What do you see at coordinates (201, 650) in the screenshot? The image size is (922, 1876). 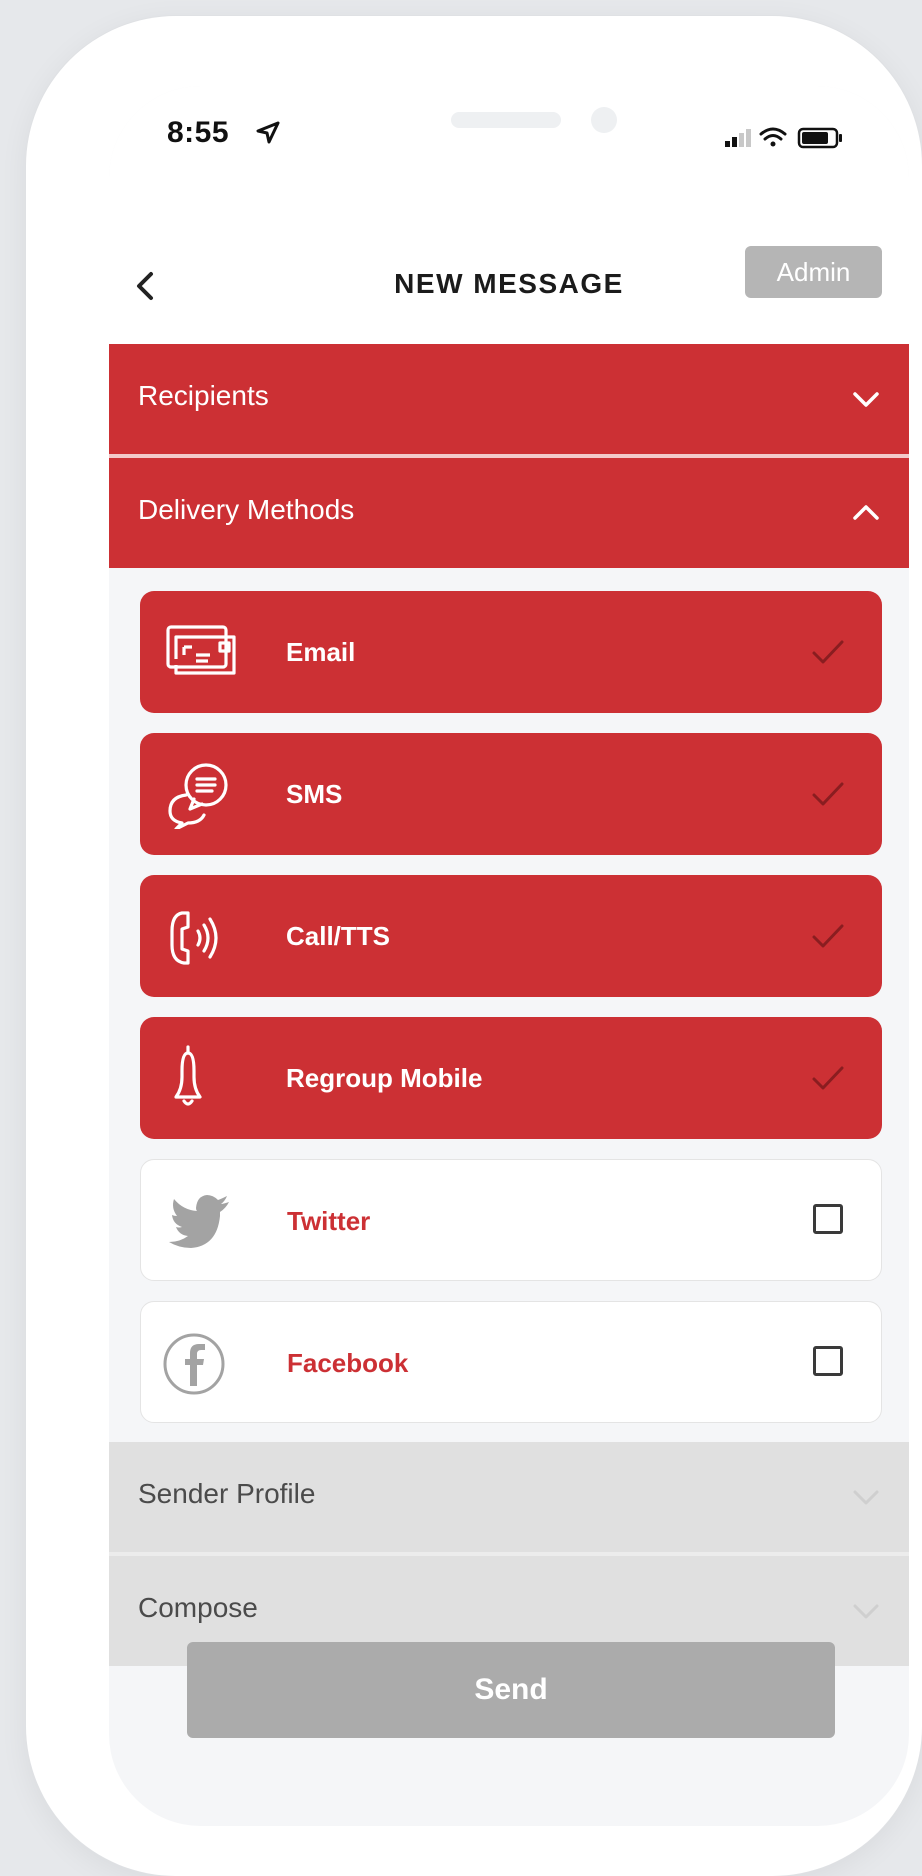 I see `email-icon` at bounding box center [201, 650].